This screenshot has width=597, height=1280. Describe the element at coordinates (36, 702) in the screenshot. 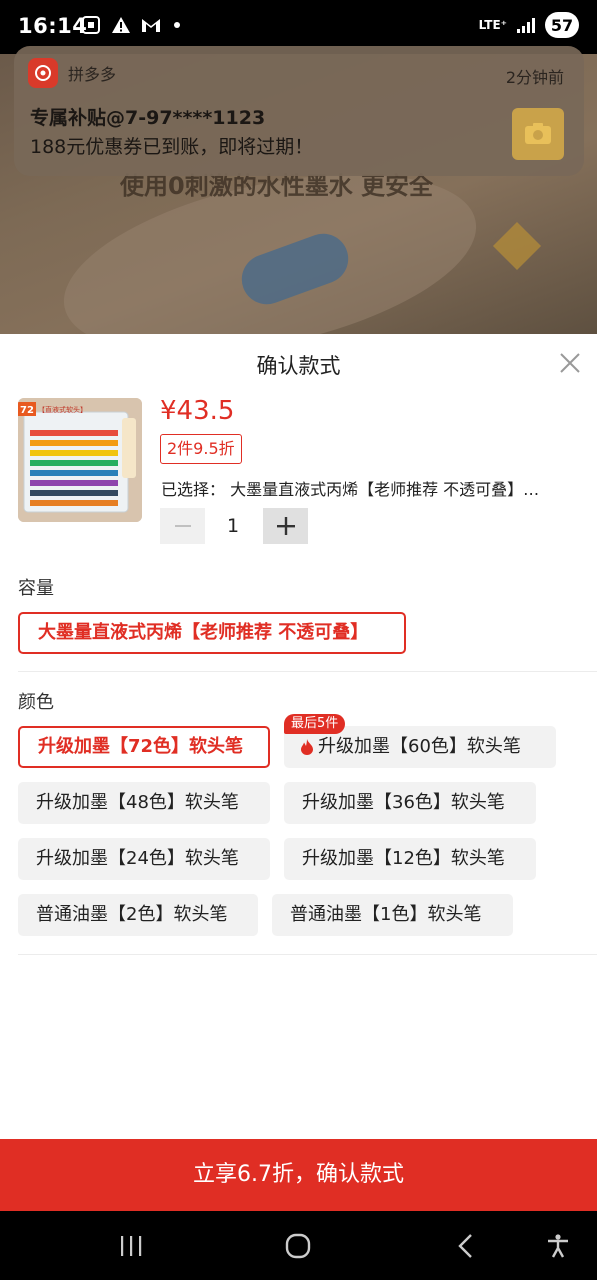

I see `color-label: 颜色` at that location.